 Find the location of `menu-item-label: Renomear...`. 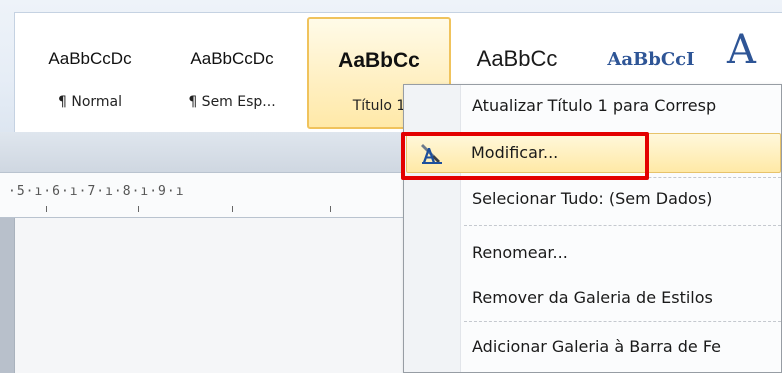

menu-item-label: Renomear... is located at coordinates (520, 252).